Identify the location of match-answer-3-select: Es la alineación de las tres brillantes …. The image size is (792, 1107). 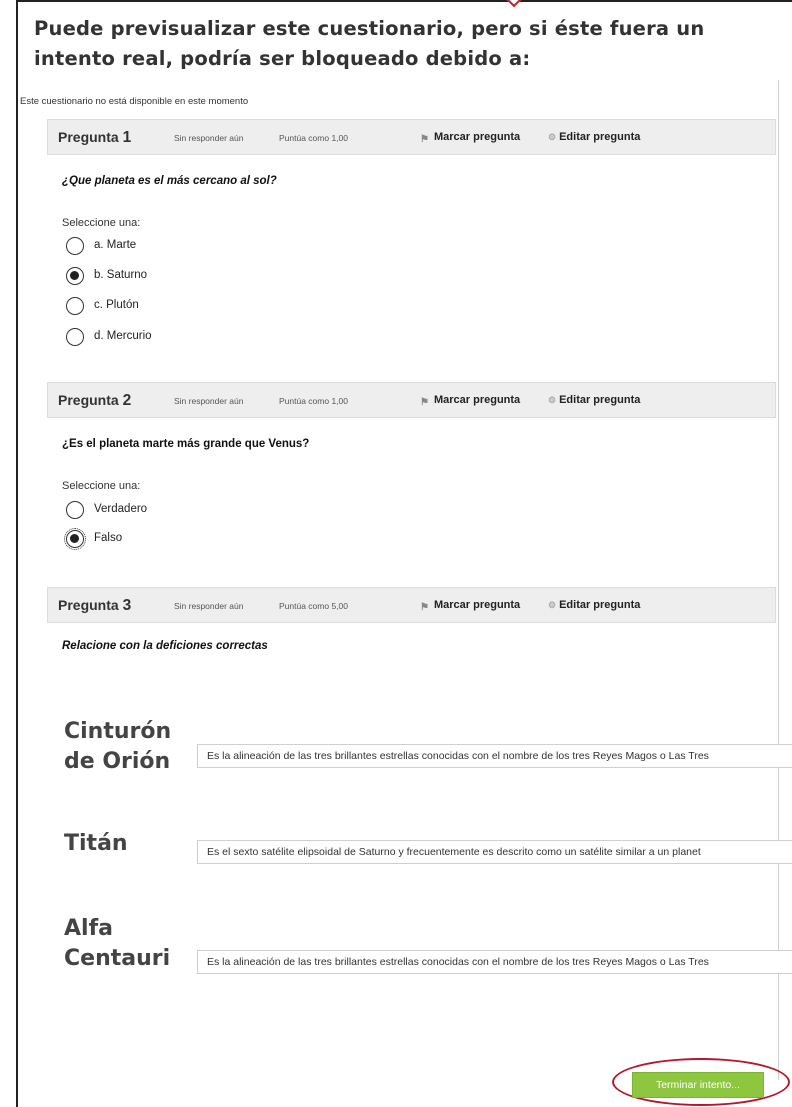
(494, 962).